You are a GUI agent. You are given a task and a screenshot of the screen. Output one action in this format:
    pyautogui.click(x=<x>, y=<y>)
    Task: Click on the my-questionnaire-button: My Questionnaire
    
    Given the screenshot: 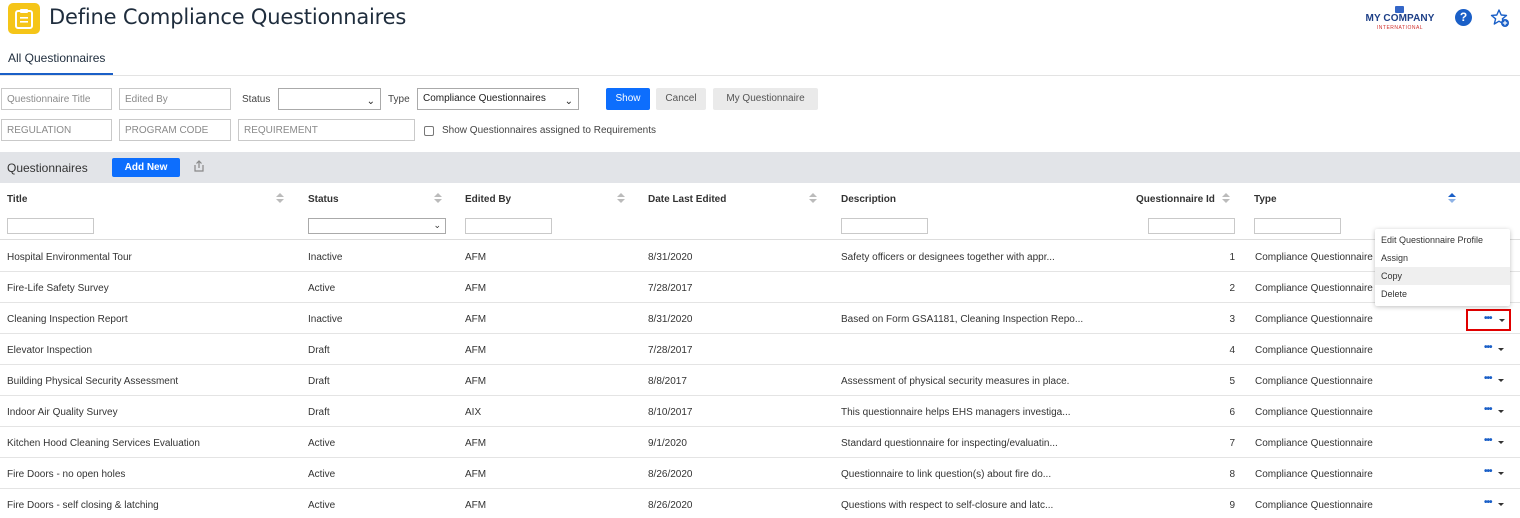 What is the action you would take?
    pyautogui.click(x=765, y=99)
    